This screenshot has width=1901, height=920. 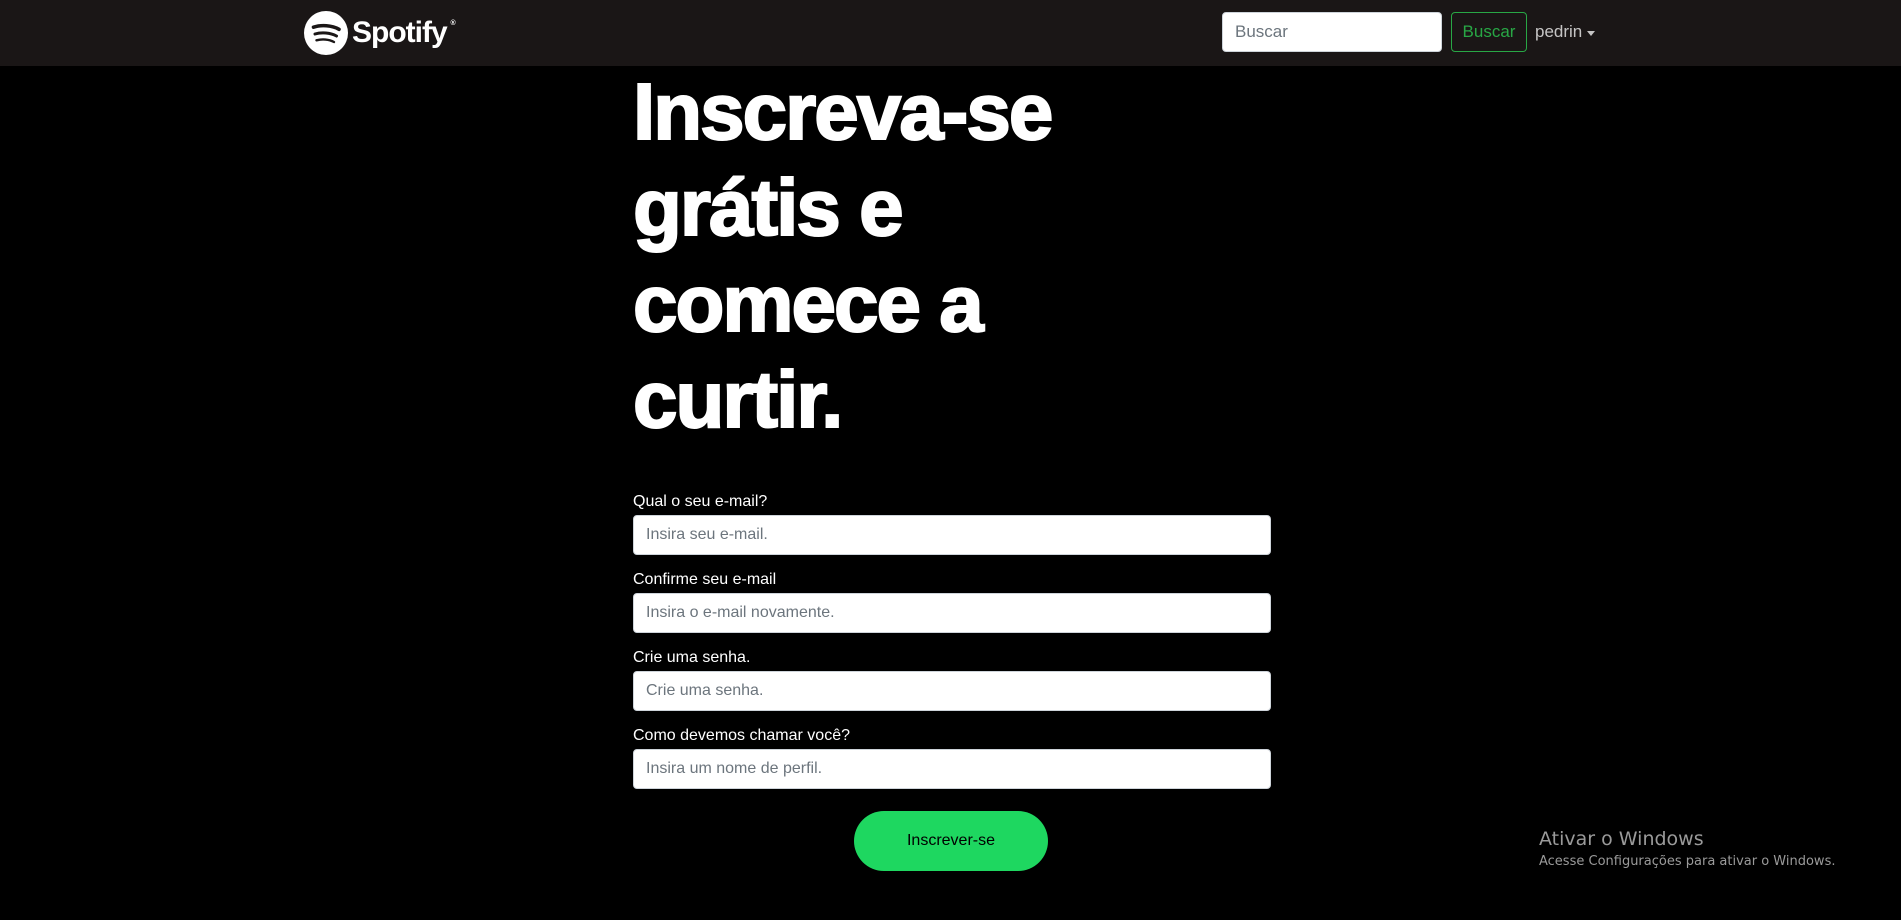 I want to click on registered-mark: ®, so click(x=453, y=23).